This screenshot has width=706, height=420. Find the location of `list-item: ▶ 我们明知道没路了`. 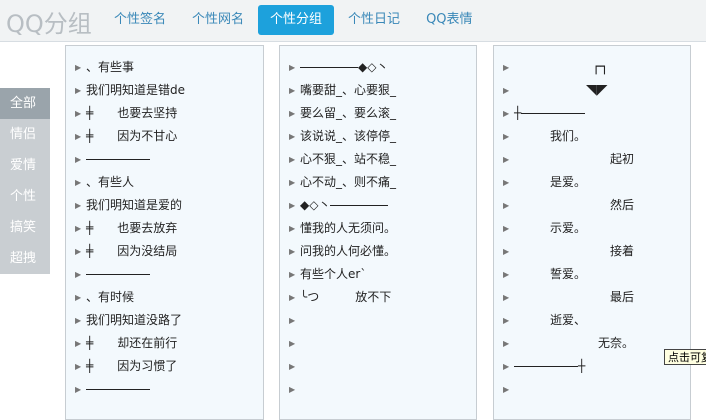

list-item: ▶ 我们明知道没路了 is located at coordinates (164, 320).